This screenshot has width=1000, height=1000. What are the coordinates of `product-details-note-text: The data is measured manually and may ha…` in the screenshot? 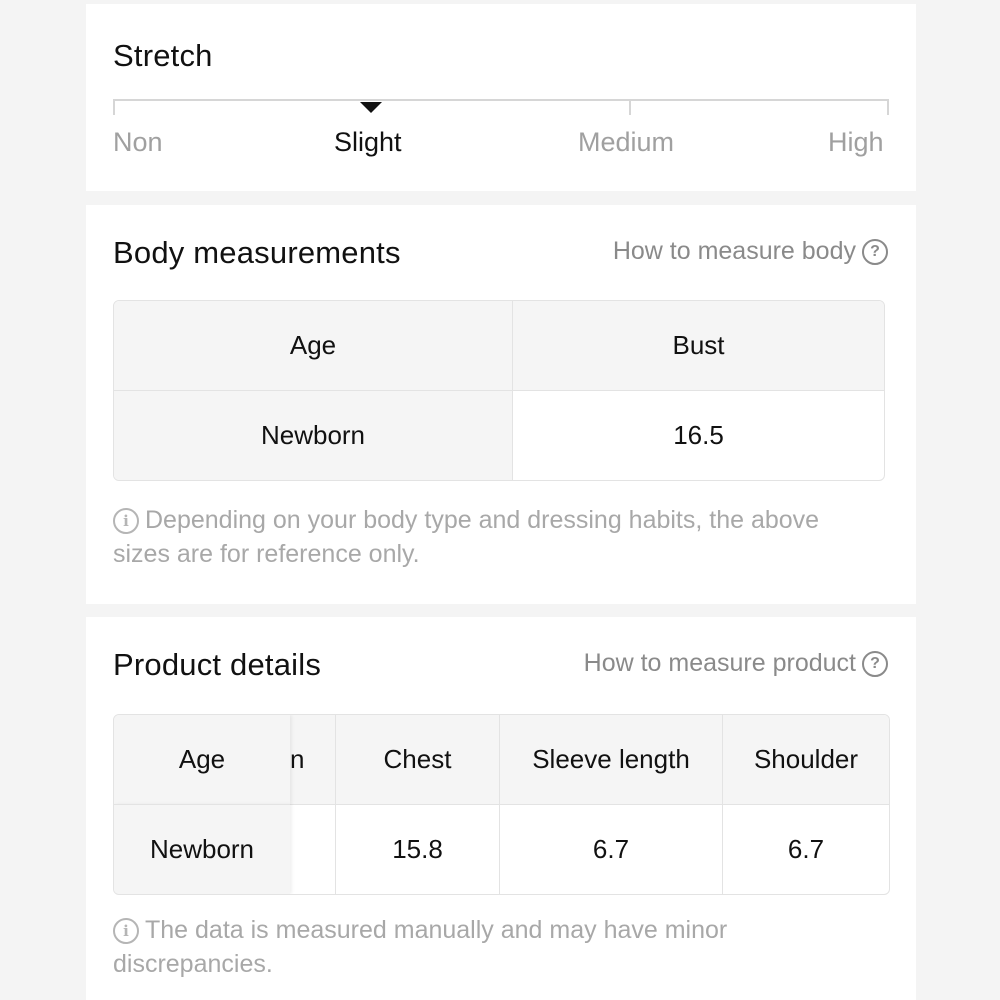 It's located at (420, 947).